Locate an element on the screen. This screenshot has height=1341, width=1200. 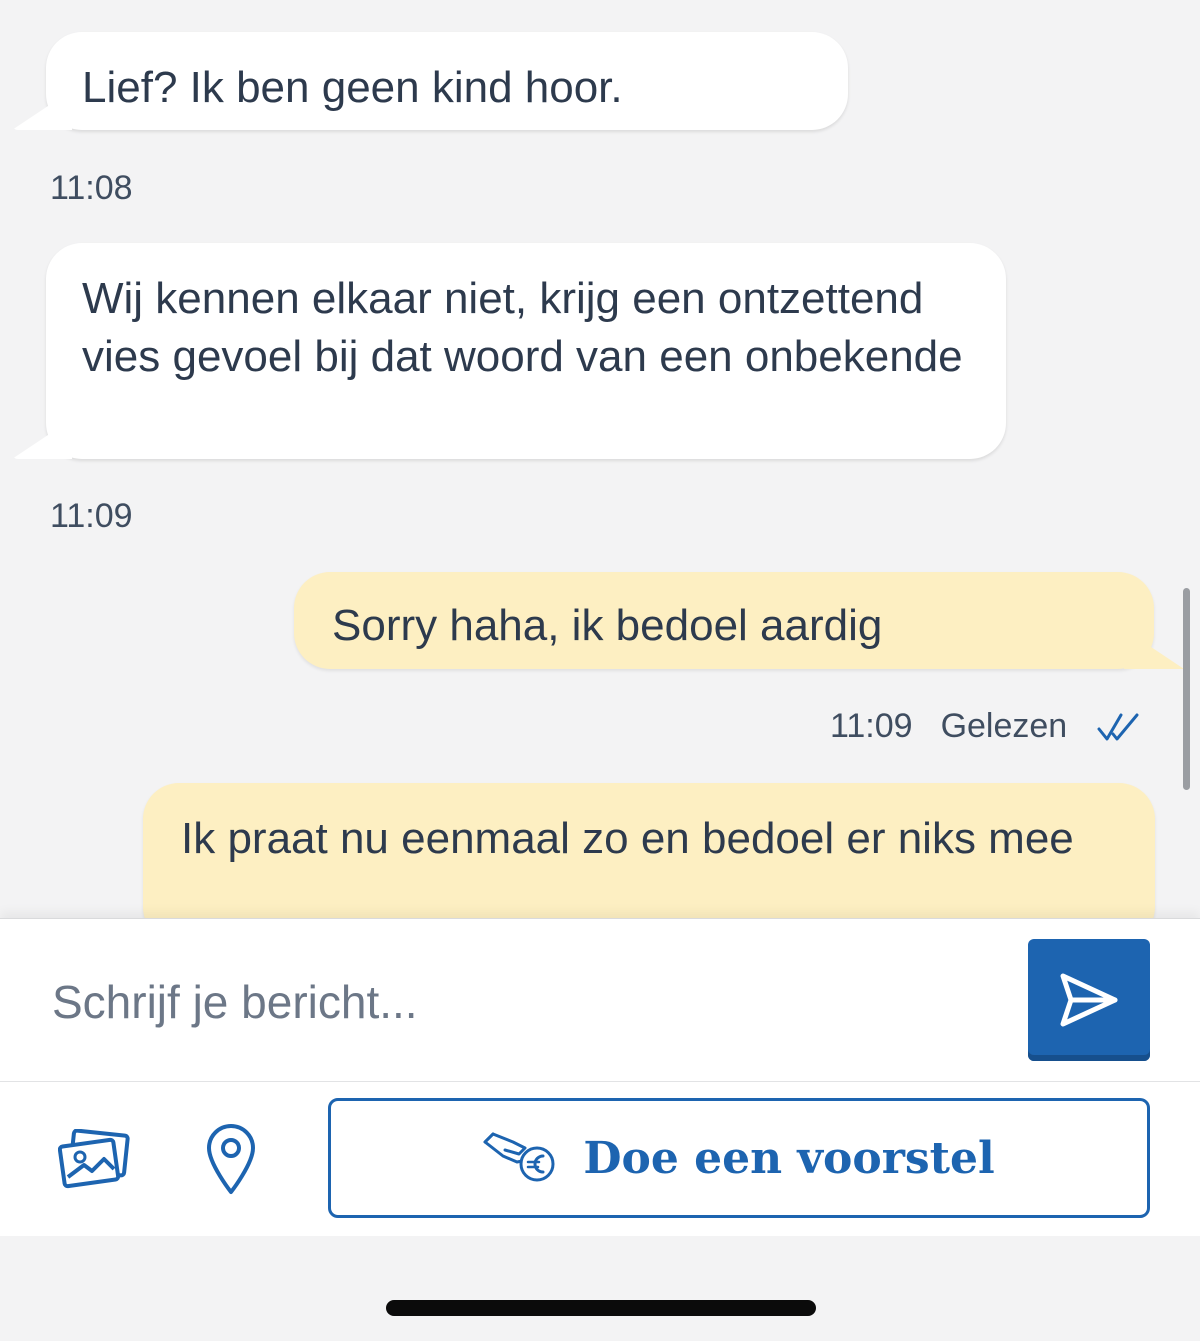
system-home-area is located at coordinates (600, 1288).